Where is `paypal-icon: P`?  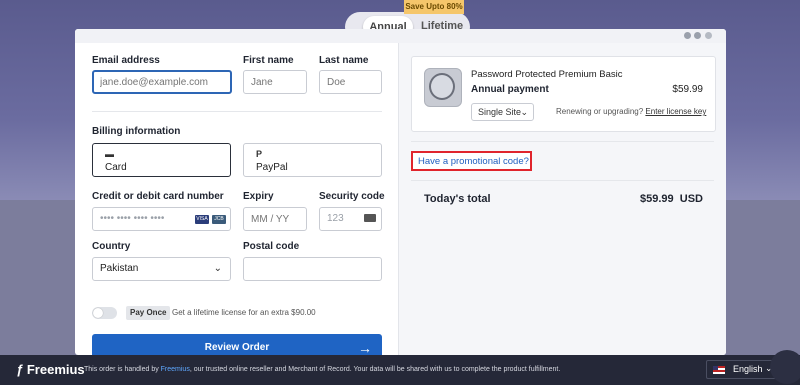 paypal-icon: P is located at coordinates (259, 154).